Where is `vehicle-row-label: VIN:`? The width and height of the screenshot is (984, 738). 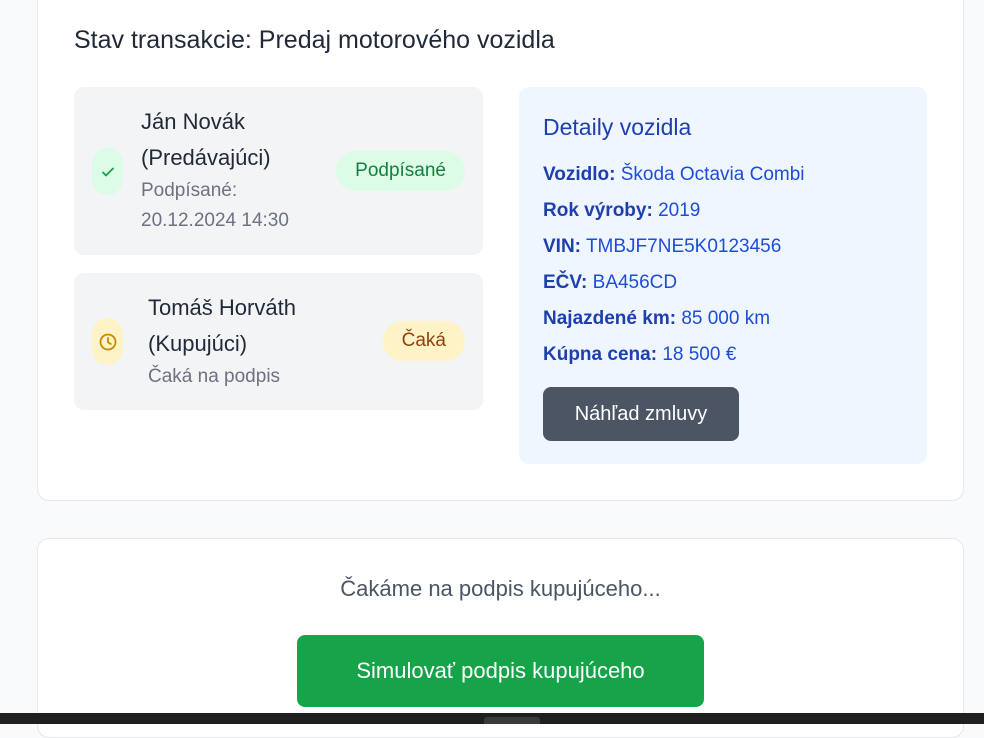 vehicle-row-label: VIN: is located at coordinates (562, 246).